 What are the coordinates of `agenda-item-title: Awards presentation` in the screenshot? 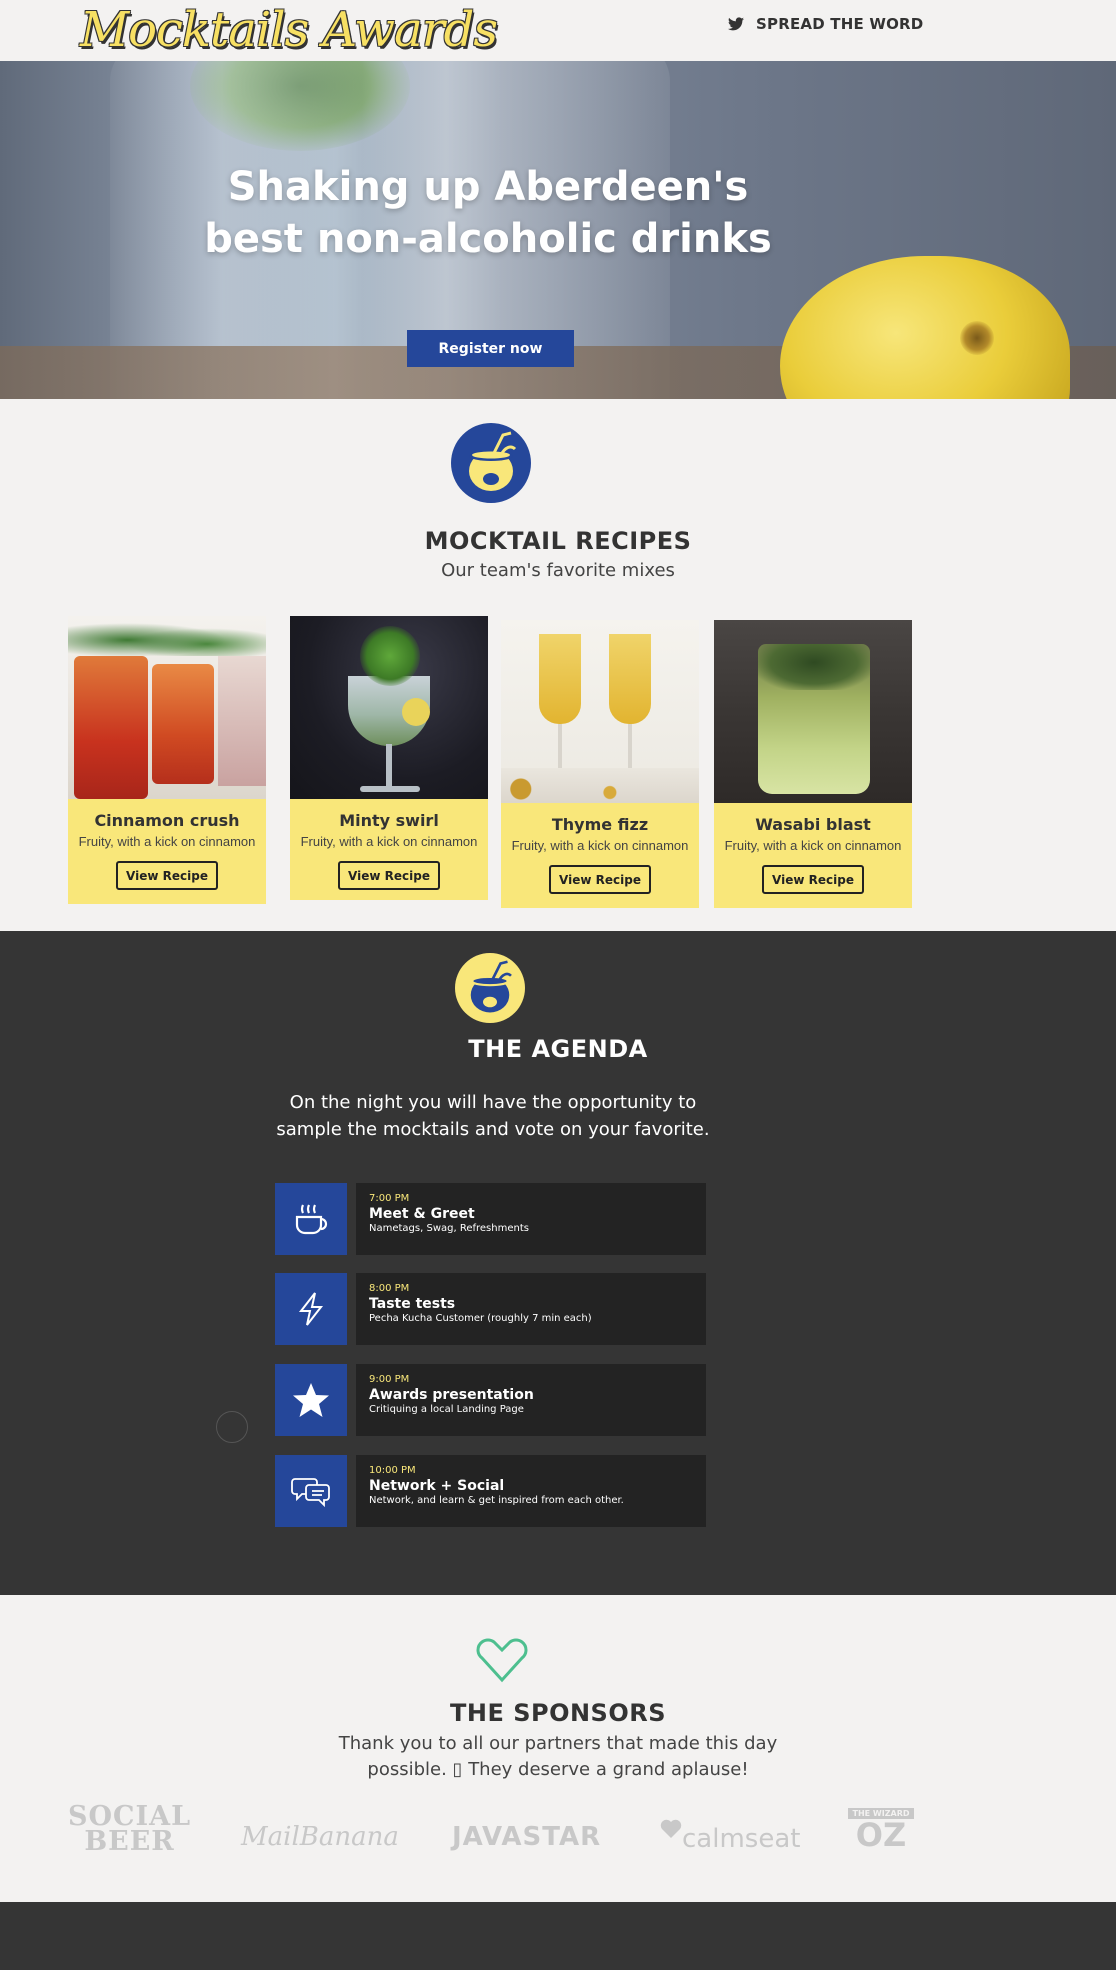 It's located at (451, 1395).